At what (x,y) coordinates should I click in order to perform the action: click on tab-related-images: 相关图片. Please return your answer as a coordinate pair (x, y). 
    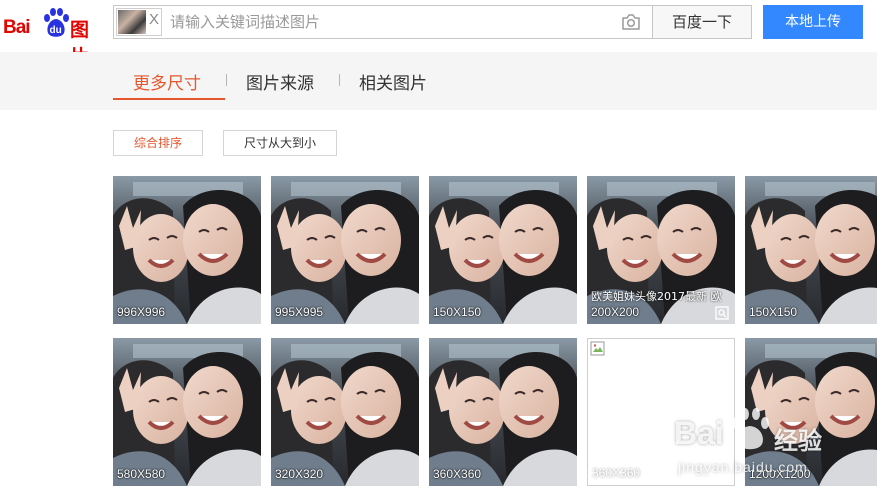
    Looking at the image, I should click on (393, 81).